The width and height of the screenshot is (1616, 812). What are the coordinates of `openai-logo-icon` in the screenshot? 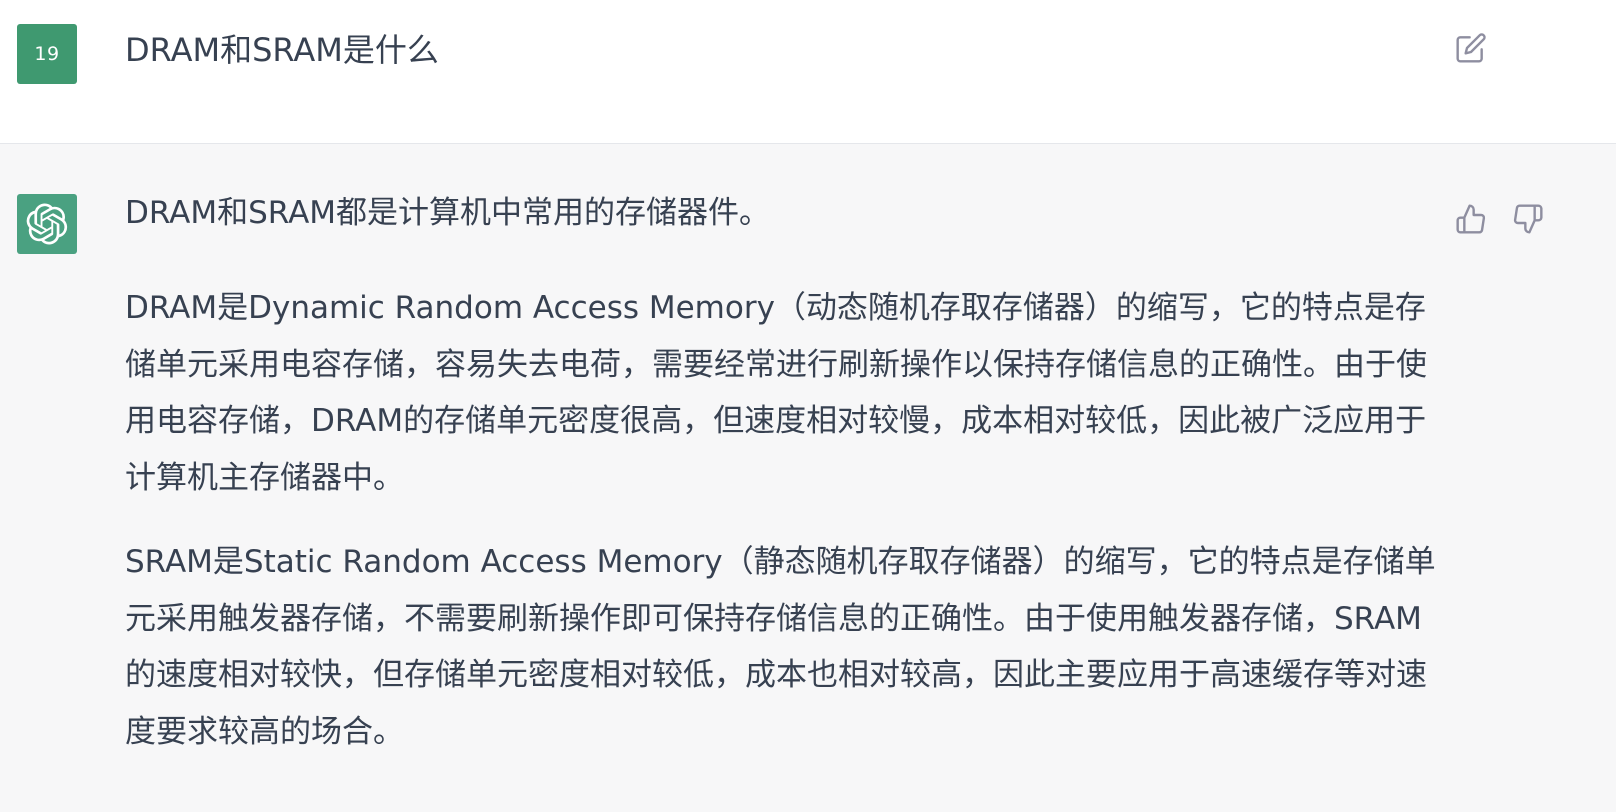 It's located at (47, 224).